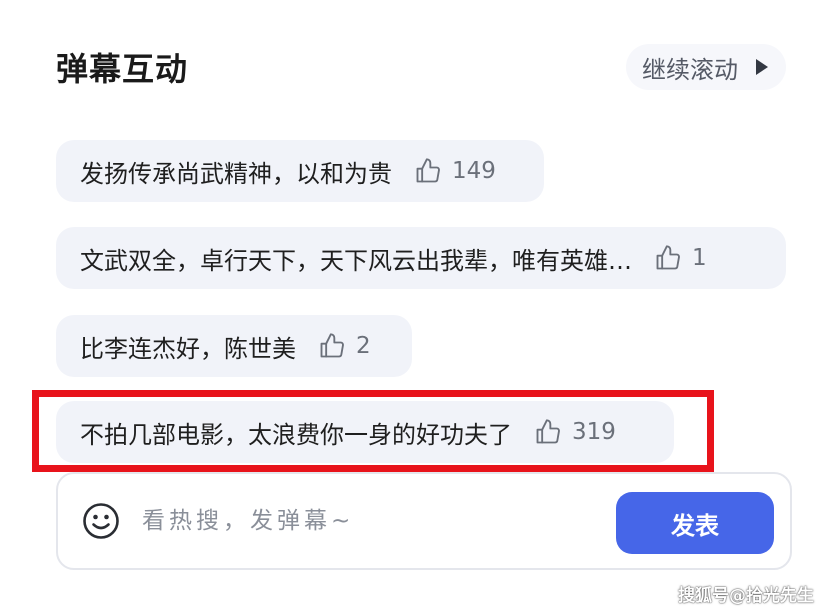  I want to click on danmaku-item: 比李连杰好，陈世美 2, so click(234, 346).